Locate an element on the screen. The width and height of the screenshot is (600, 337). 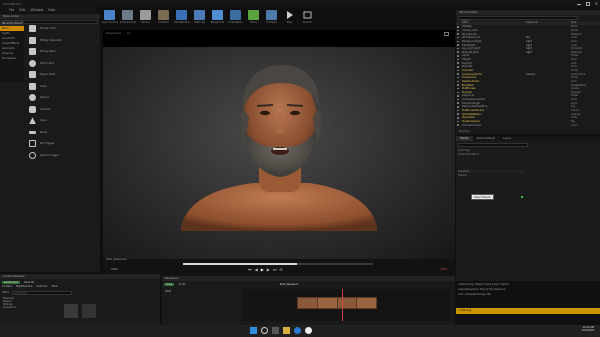
add-track-button: Track is located at coordinates (169, 284).